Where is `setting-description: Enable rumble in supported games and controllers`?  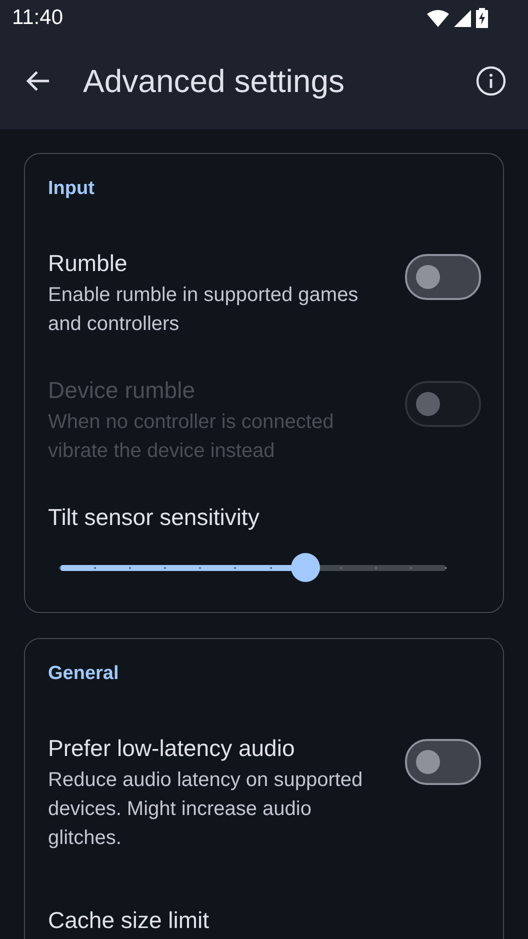
setting-description: Enable rumble in supported games and controllers is located at coordinates (204, 310).